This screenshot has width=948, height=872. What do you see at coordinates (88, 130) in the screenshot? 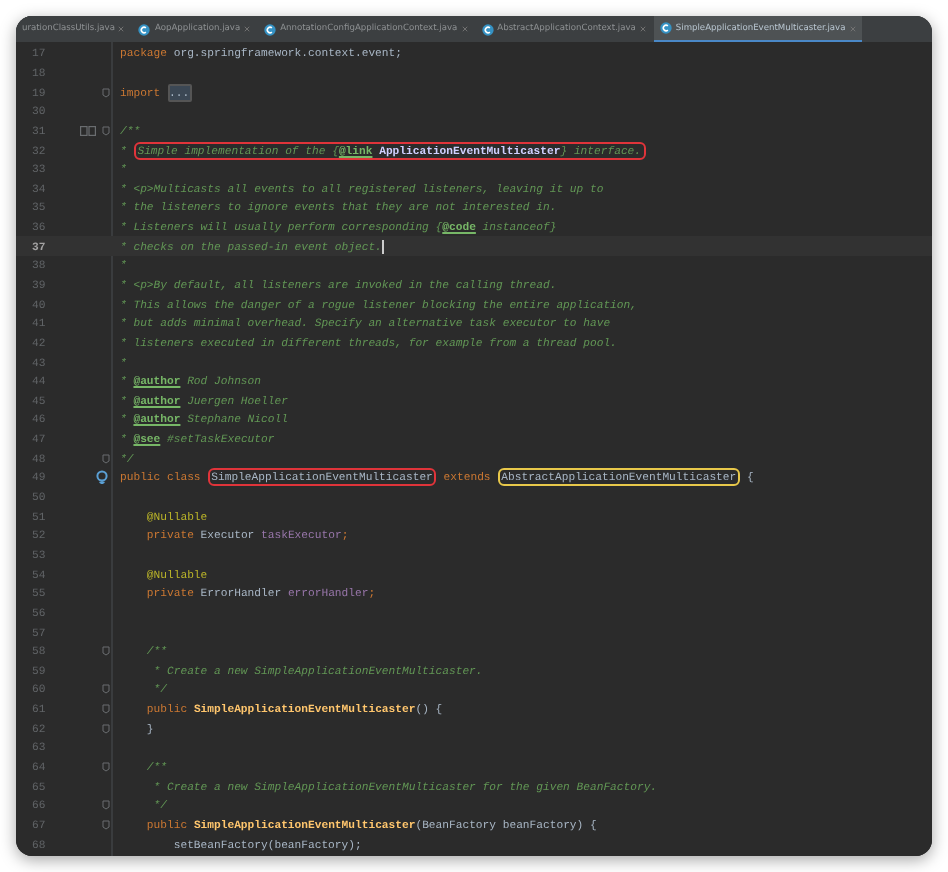
I see `reader-mode-icon` at bounding box center [88, 130].